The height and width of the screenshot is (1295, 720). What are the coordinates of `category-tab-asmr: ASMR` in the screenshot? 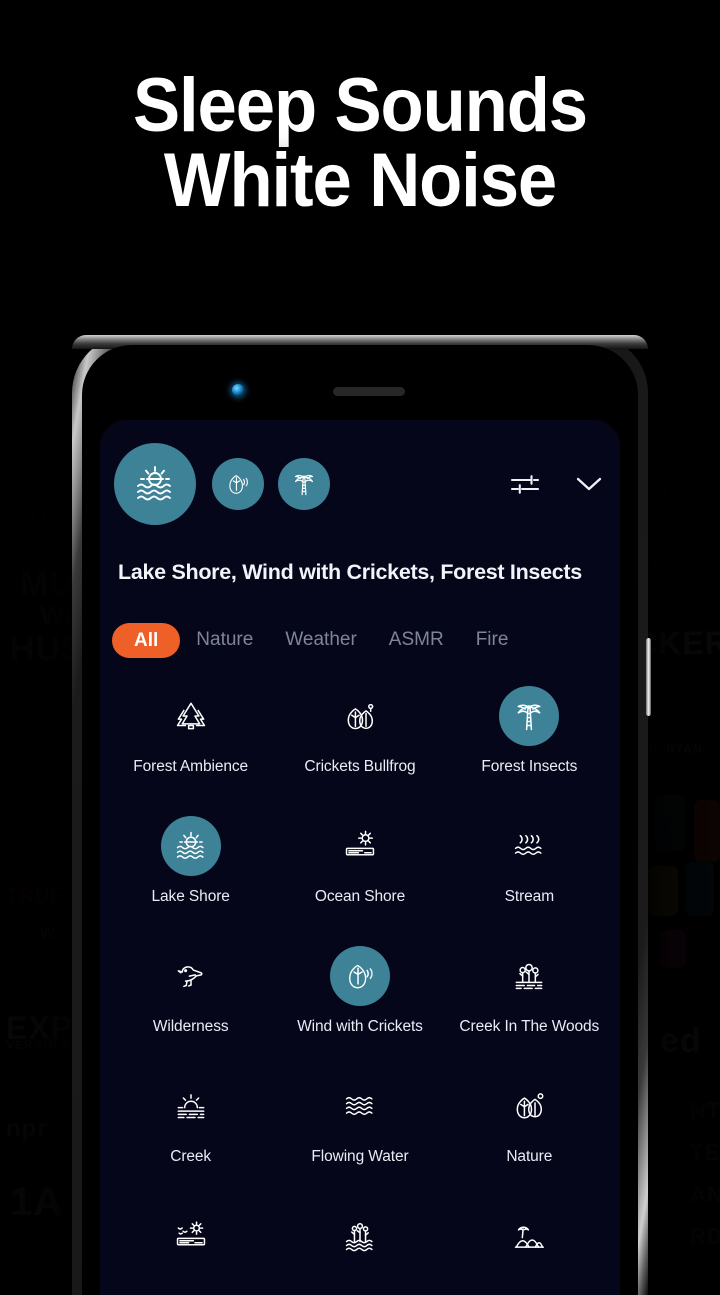 It's located at (416, 640).